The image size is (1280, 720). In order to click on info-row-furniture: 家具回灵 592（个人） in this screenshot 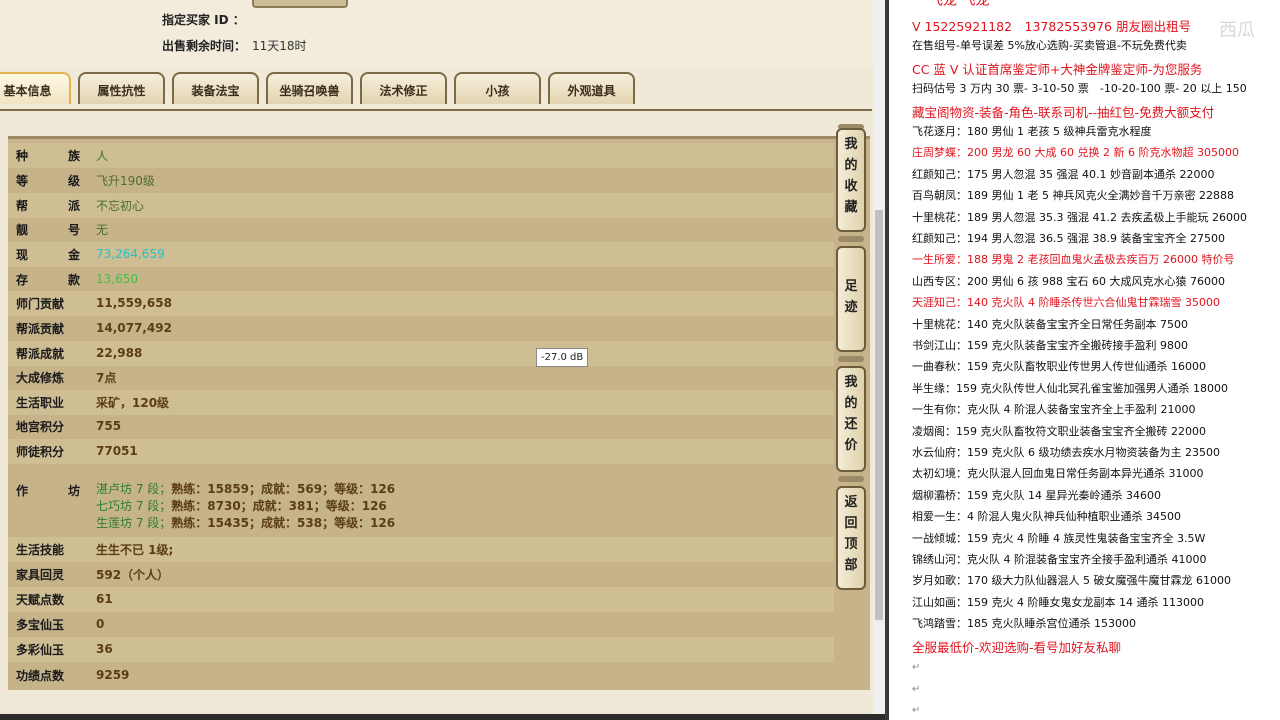, I will do `click(421, 574)`.